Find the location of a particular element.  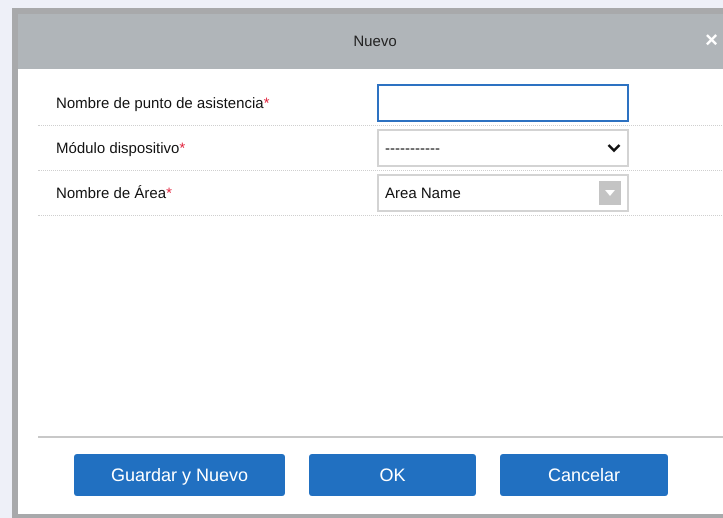

dialog-title: Nuevo is located at coordinates (375, 41).